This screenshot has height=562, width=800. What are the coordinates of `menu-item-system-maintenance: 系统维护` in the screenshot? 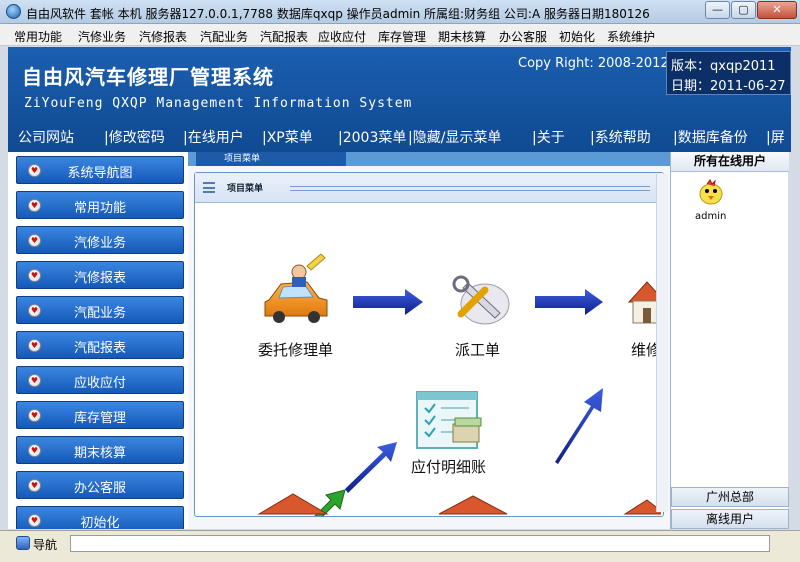 It's located at (631, 36).